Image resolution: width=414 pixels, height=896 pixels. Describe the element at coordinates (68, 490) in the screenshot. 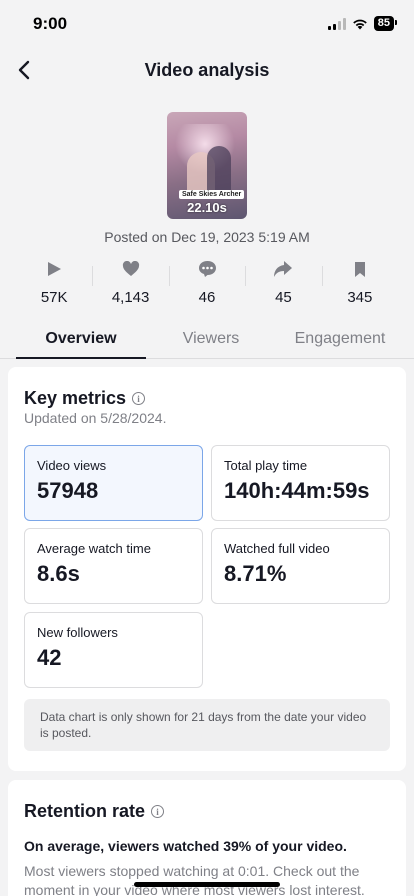

I see `metric-value: 57948` at that location.